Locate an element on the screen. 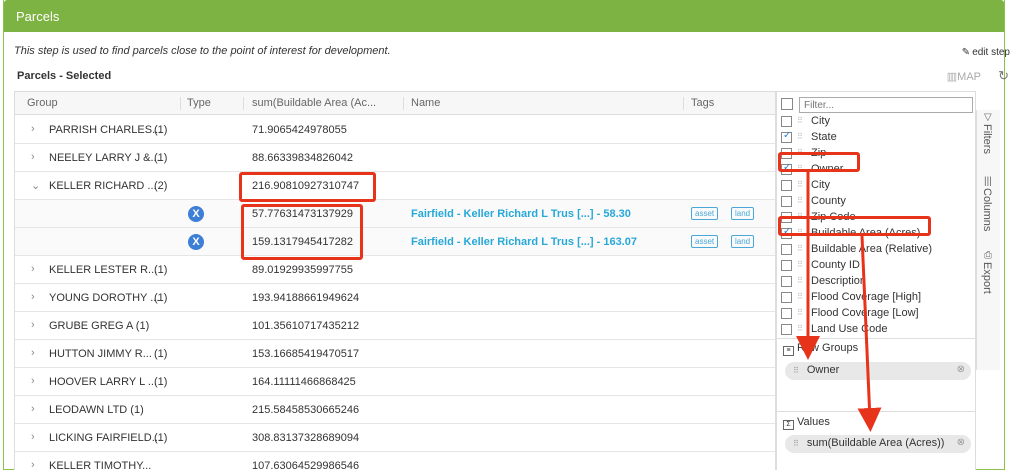  annotation-arrows is located at coordinates (839, 302).